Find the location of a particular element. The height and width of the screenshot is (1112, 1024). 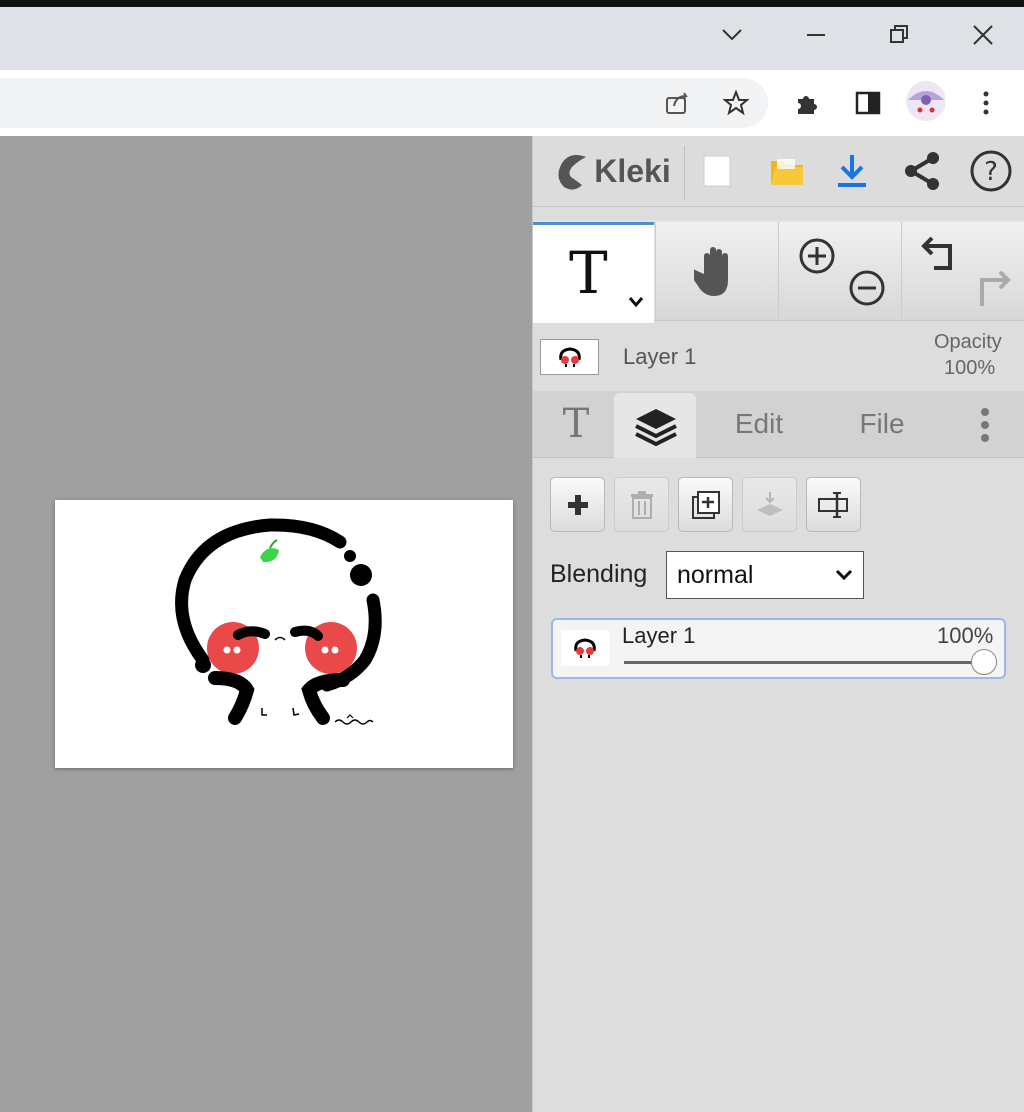

duplicate-icon is located at coordinates (705, 504).